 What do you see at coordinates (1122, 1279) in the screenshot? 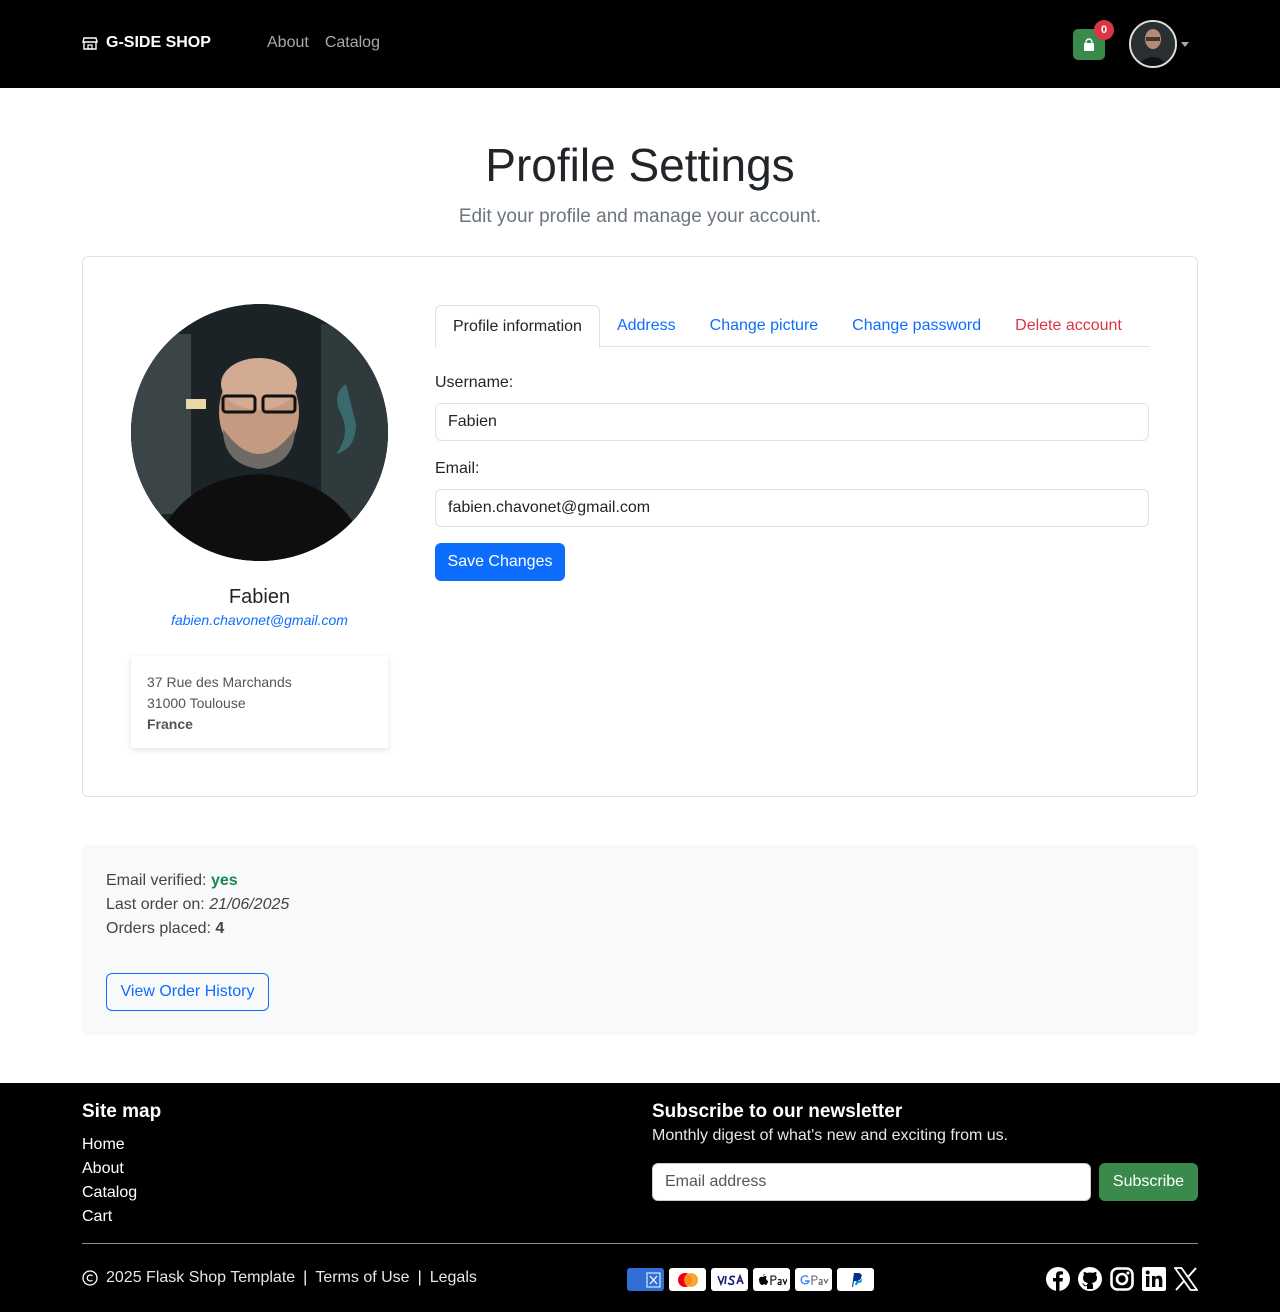
I see `instagram-icon` at bounding box center [1122, 1279].